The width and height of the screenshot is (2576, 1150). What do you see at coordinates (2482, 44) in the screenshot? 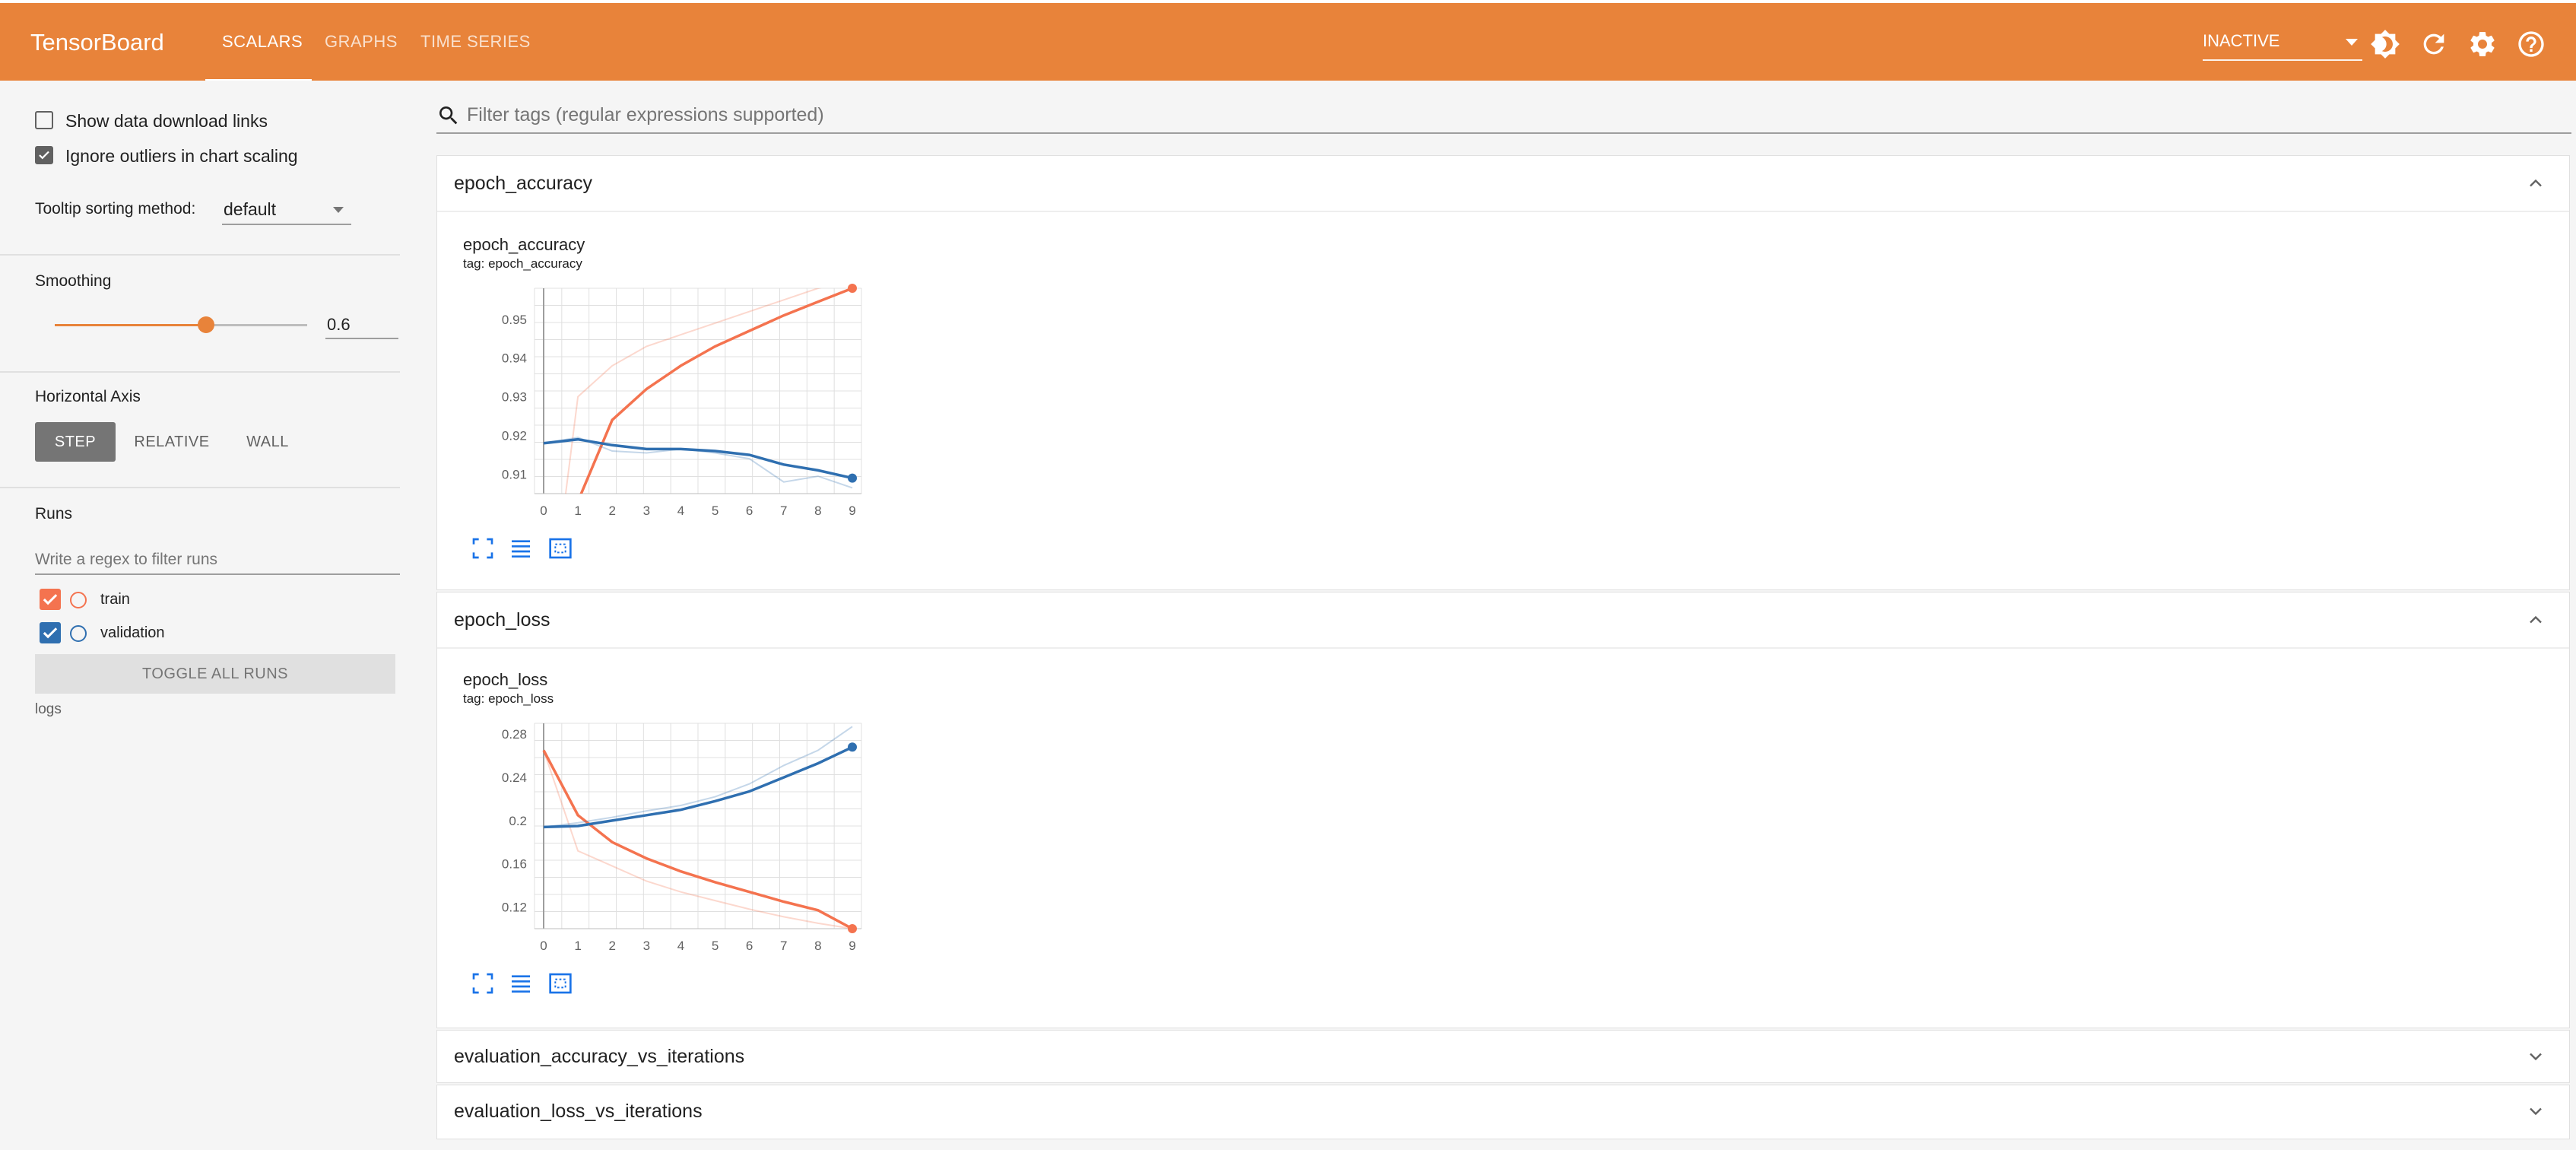
I see `settings-icon` at bounding box center [2482, 44].